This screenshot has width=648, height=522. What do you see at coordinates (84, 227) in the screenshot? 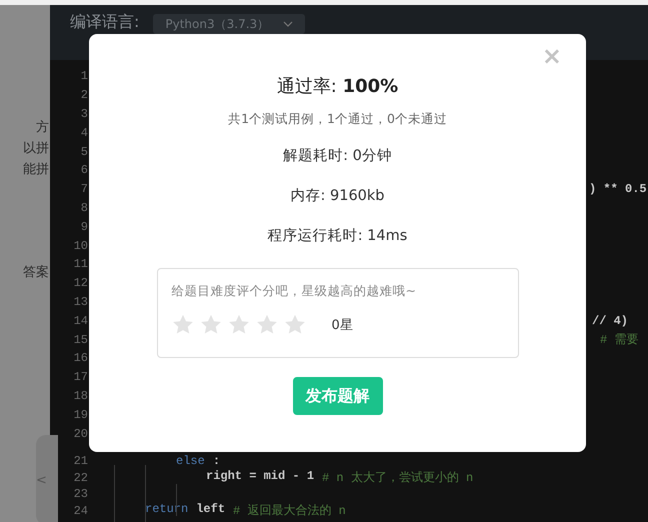
I see `line-number: 9` at bounding box center [84, 227].